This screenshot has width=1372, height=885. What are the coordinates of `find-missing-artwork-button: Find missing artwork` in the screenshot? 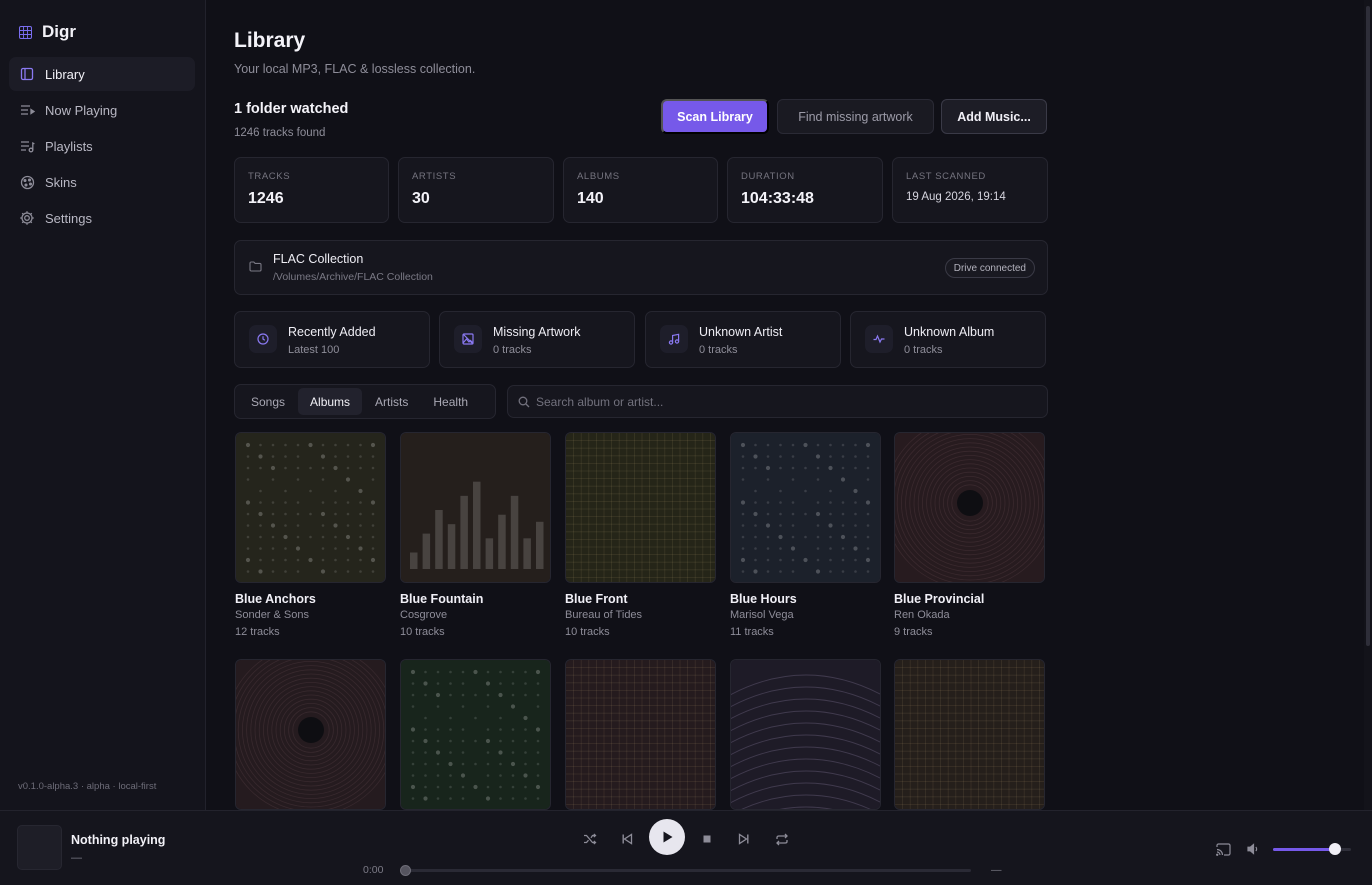 It's located at (855, 116).